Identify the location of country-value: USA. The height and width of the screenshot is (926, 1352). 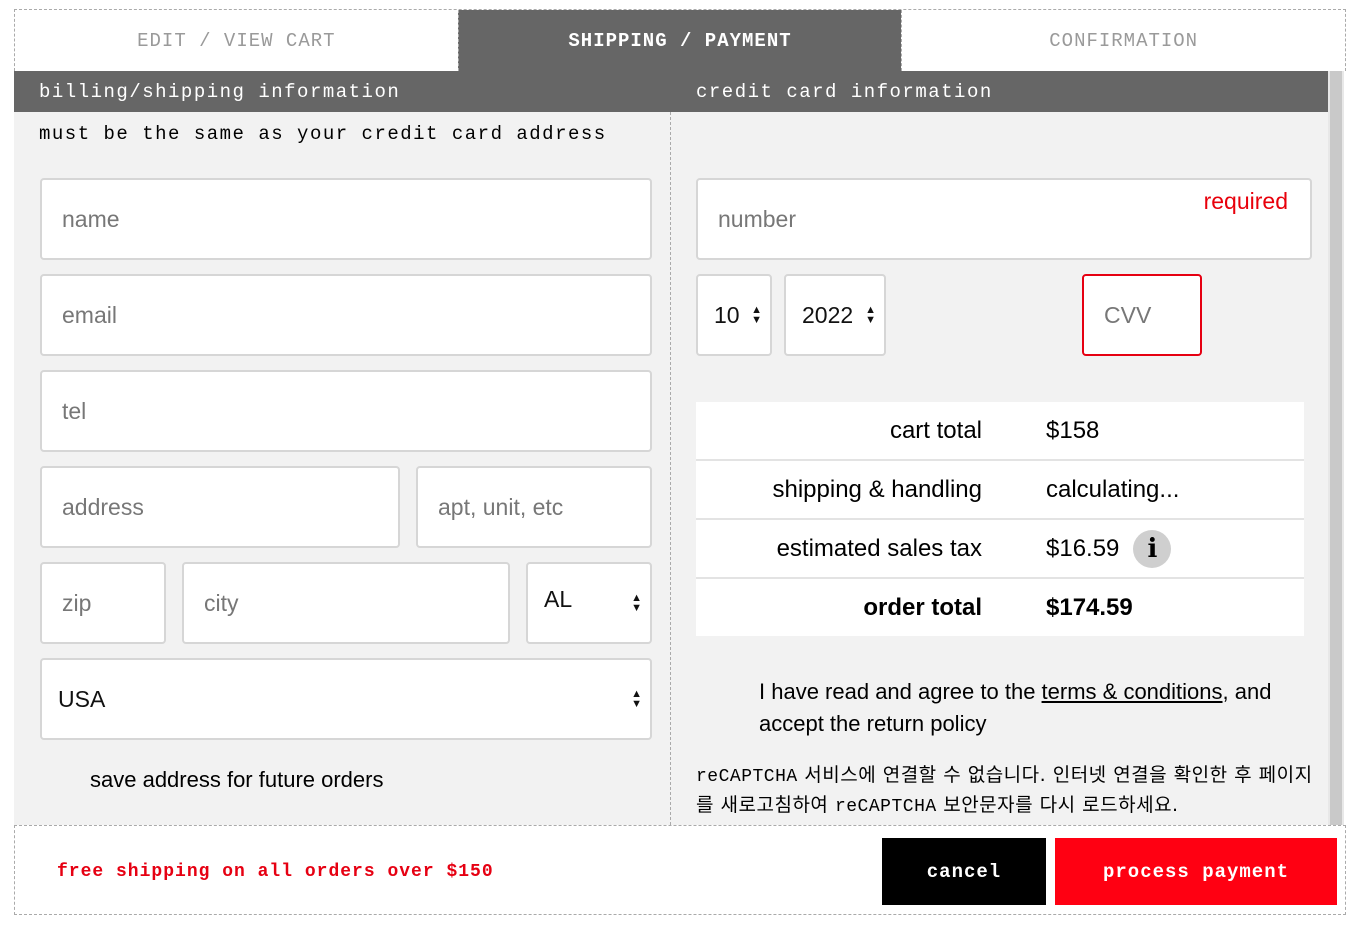
(82, 698).